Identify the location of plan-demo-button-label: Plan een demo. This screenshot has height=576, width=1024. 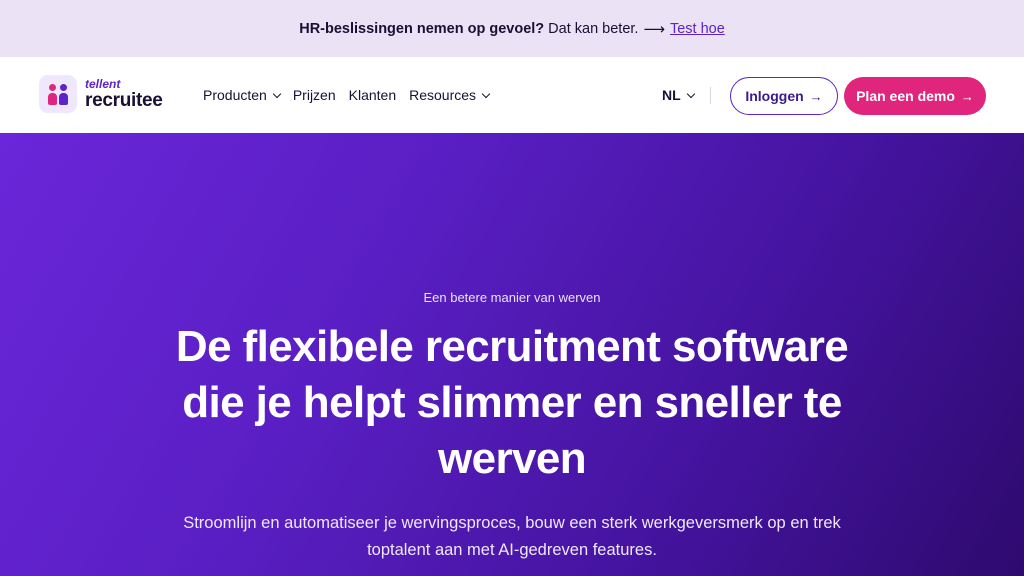
(905, 96).